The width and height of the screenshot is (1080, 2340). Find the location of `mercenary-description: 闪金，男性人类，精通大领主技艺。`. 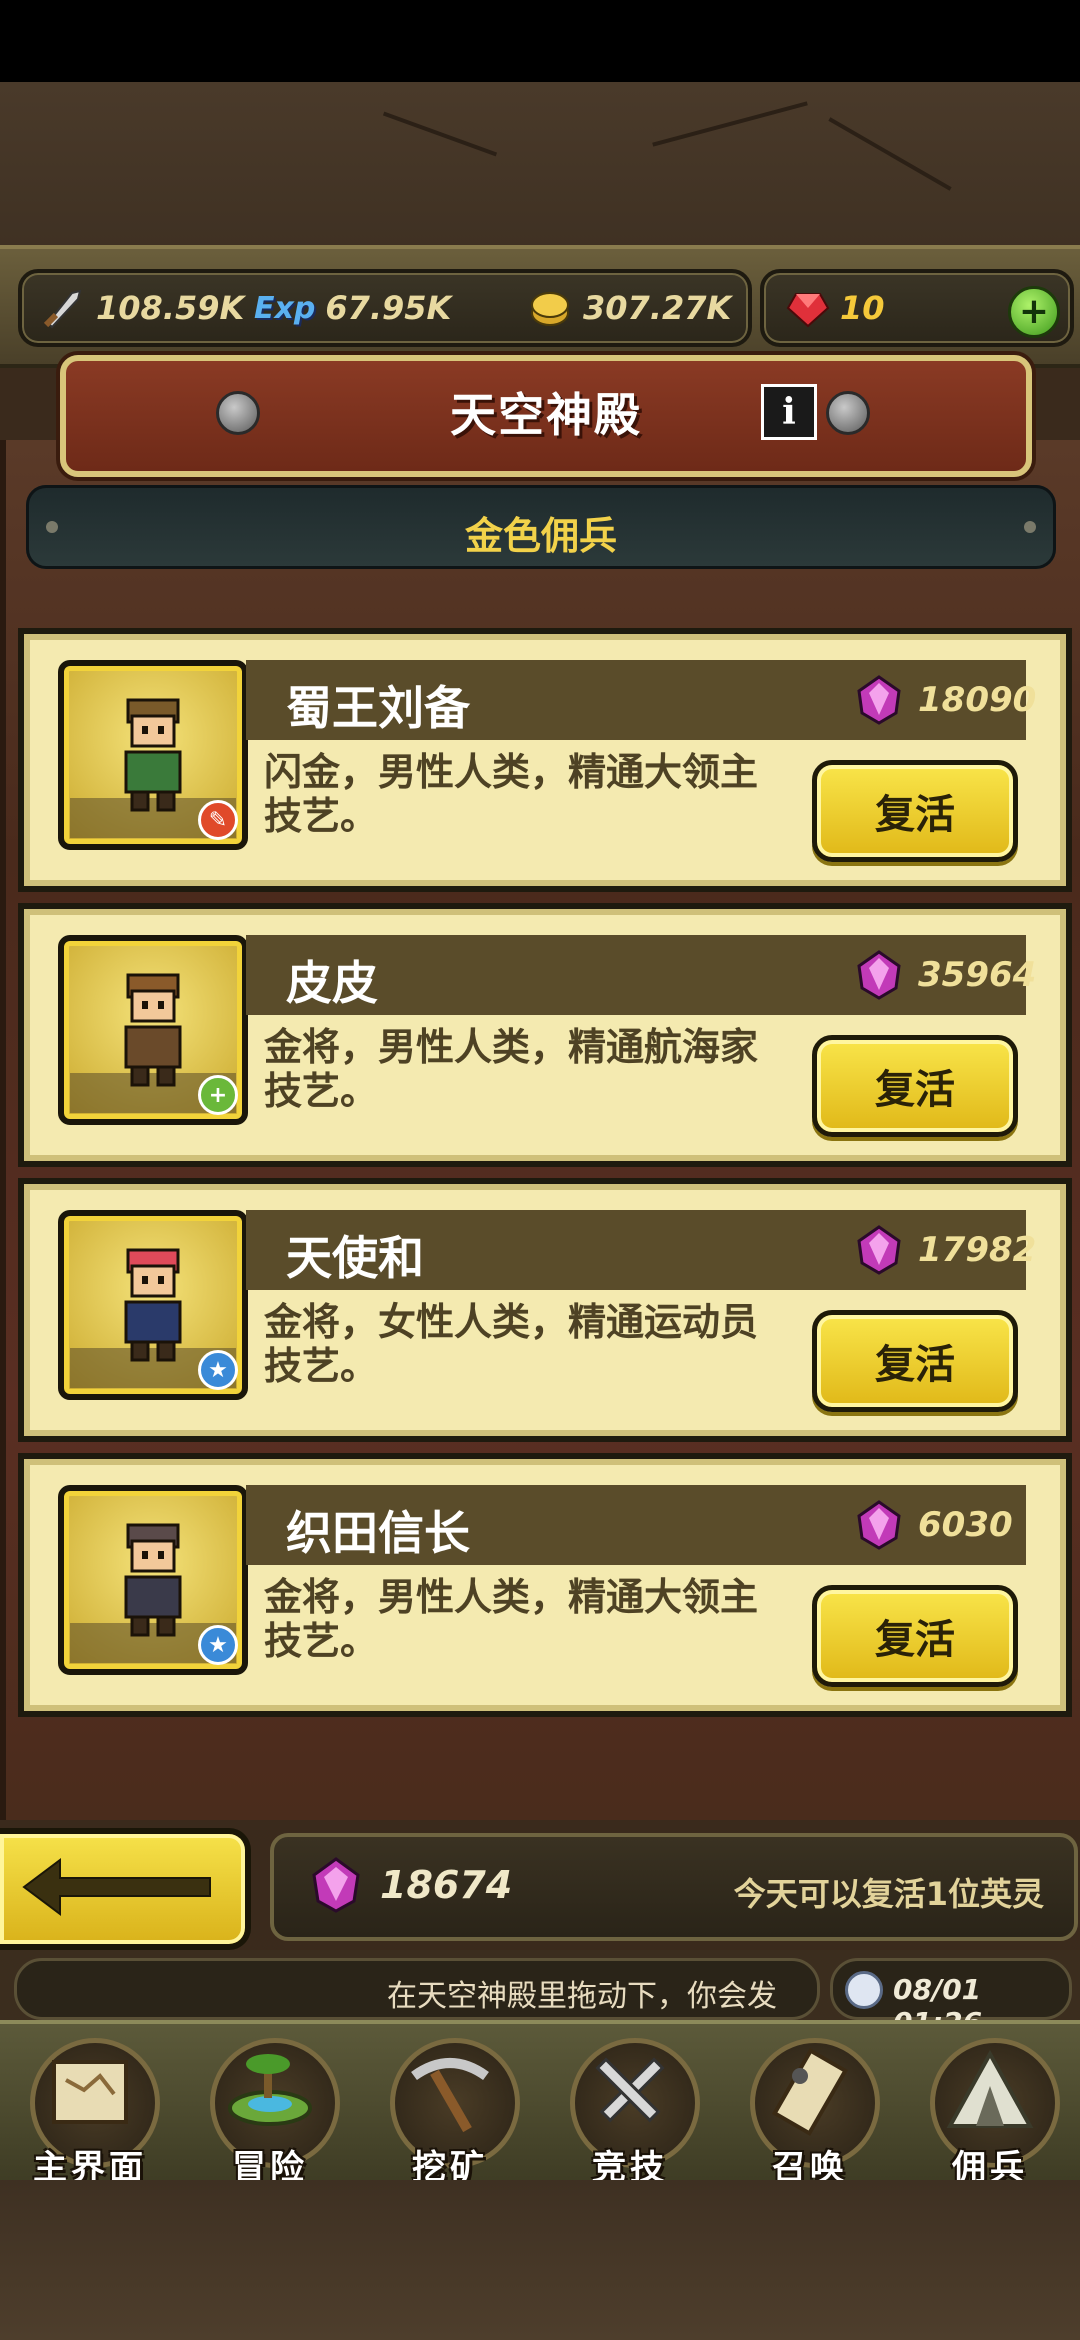

mercenary-description: 闪金，男性人类，精通大领主技艺。 is located at coordinates (511, 794).